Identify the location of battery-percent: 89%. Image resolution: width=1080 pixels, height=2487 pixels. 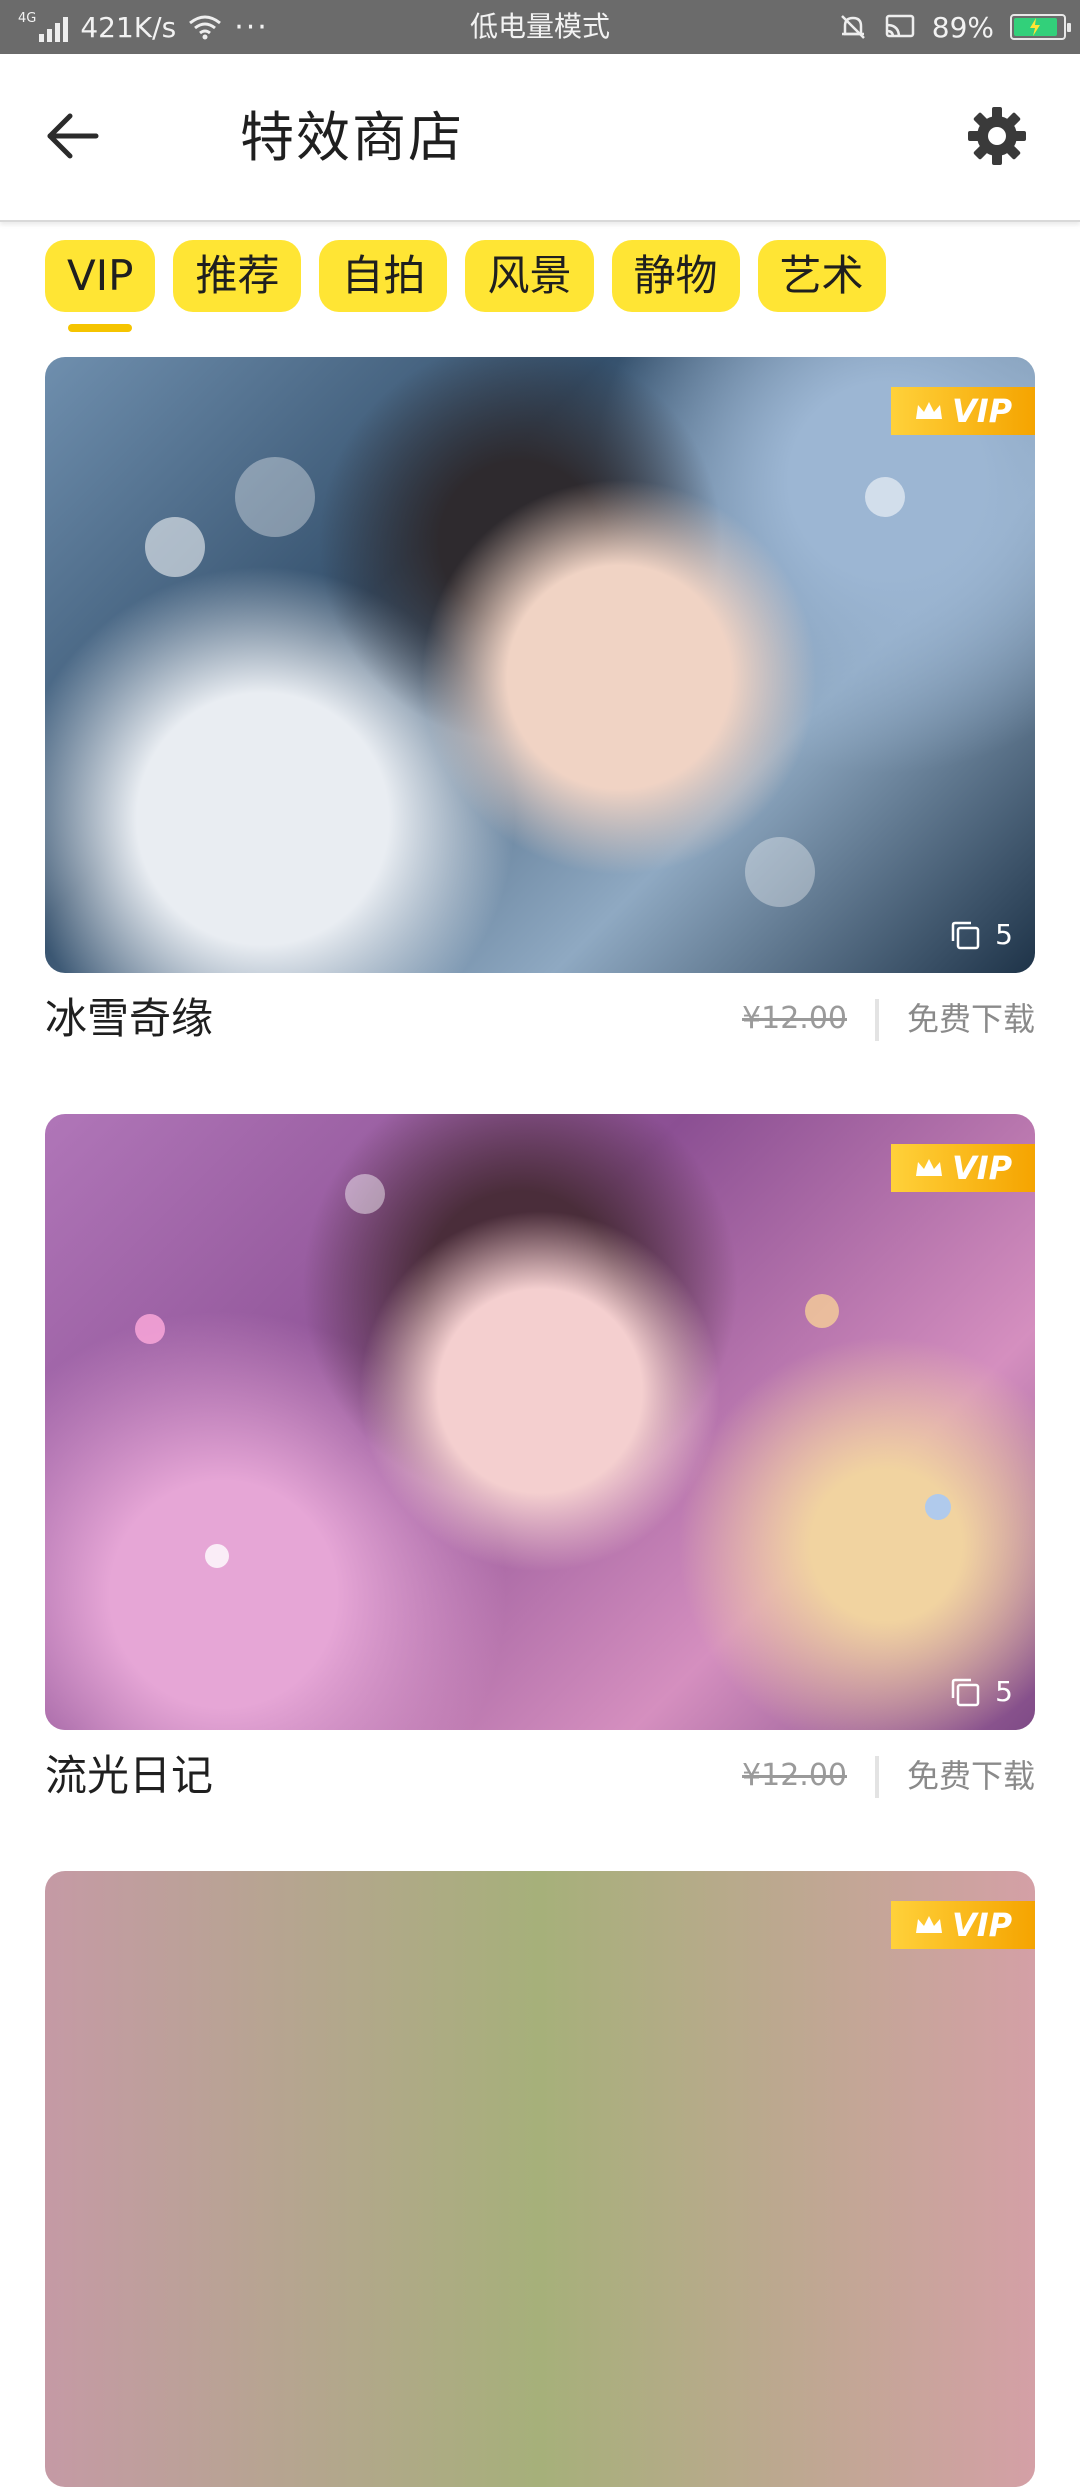
(962, 27).